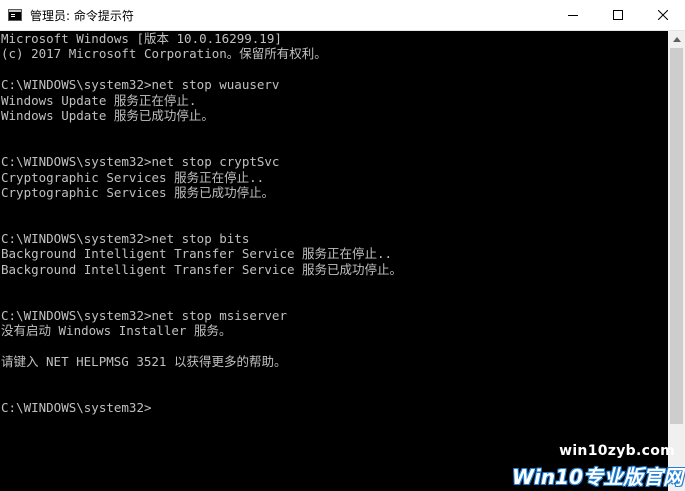 This screenshot has height=491, width=685. I want to click on console-line: C:\WINDOWS\system32>net stop wuauserv, so click(140, 85).